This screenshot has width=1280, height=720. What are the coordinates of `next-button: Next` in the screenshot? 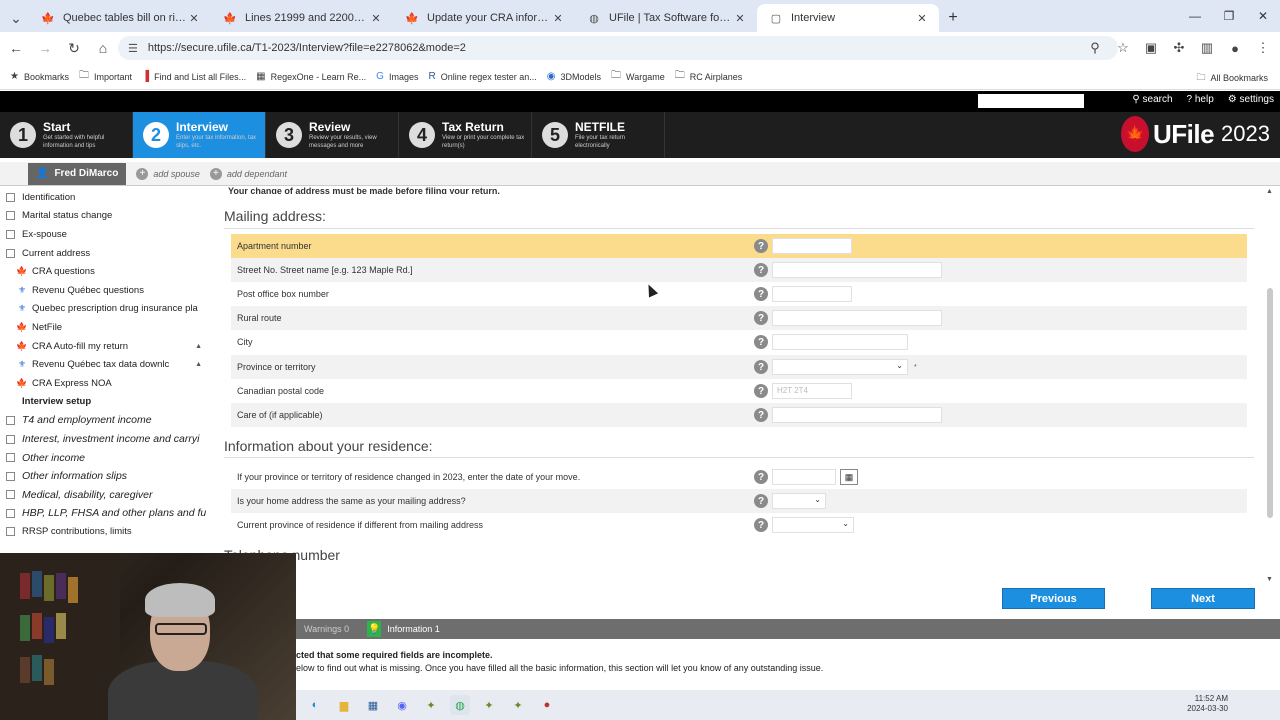 It's located at (1203, 598).